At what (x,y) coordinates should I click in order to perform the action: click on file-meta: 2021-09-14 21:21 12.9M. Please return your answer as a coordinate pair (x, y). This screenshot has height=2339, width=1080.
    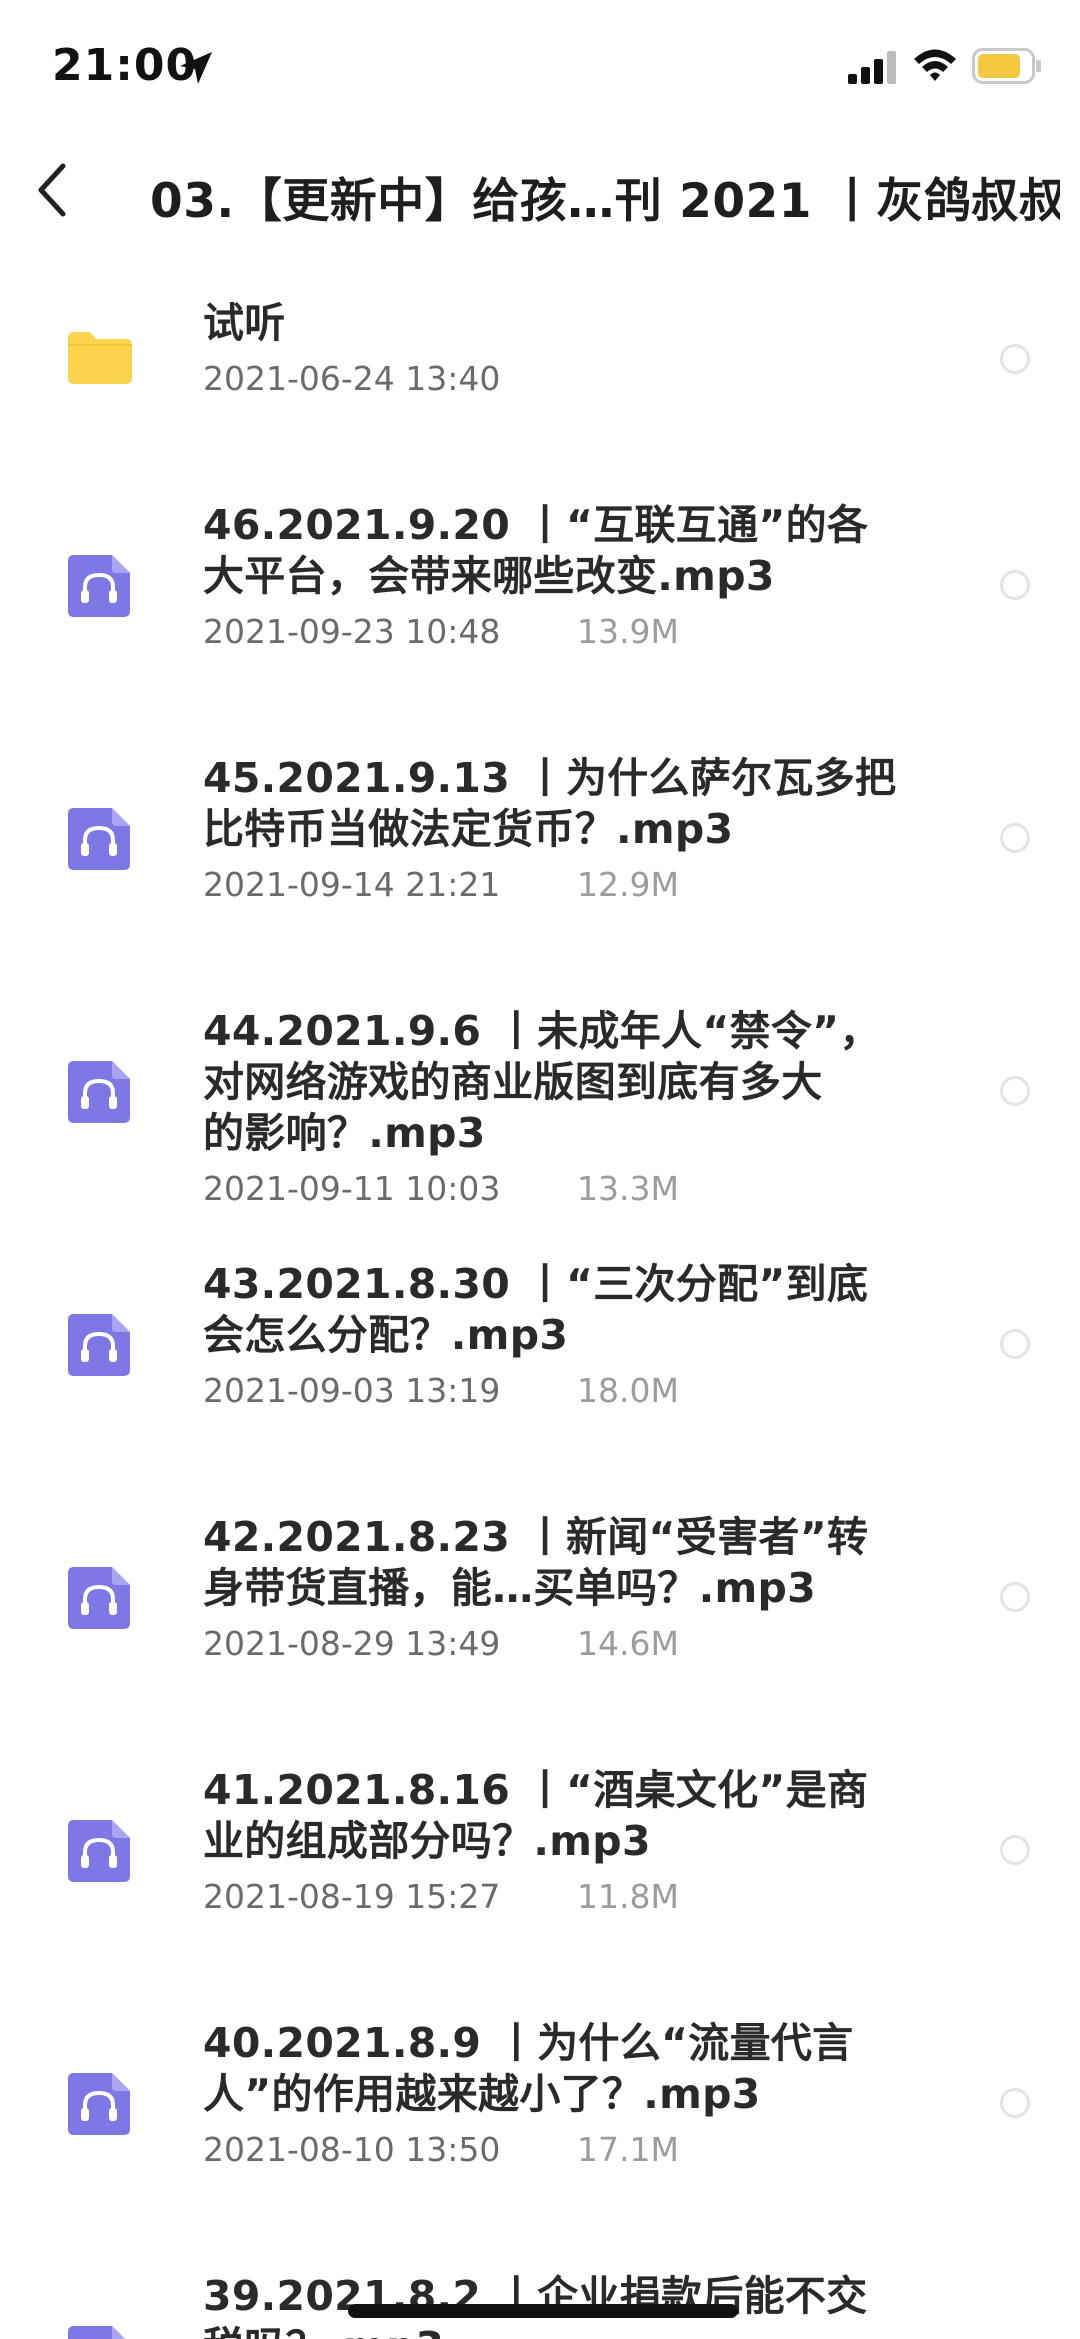
    Looking at the image, I should click on (553, 885).